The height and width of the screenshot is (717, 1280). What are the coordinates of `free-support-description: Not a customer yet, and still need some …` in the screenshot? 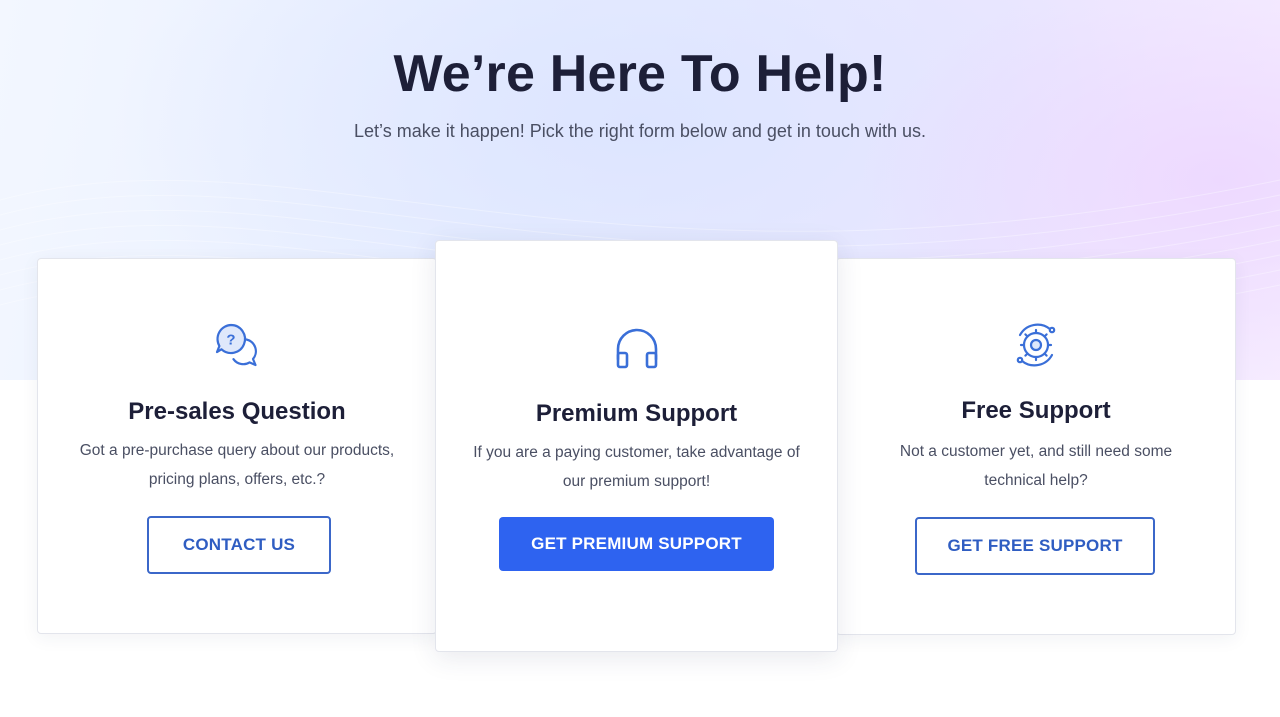 It's located at (1036, 466).